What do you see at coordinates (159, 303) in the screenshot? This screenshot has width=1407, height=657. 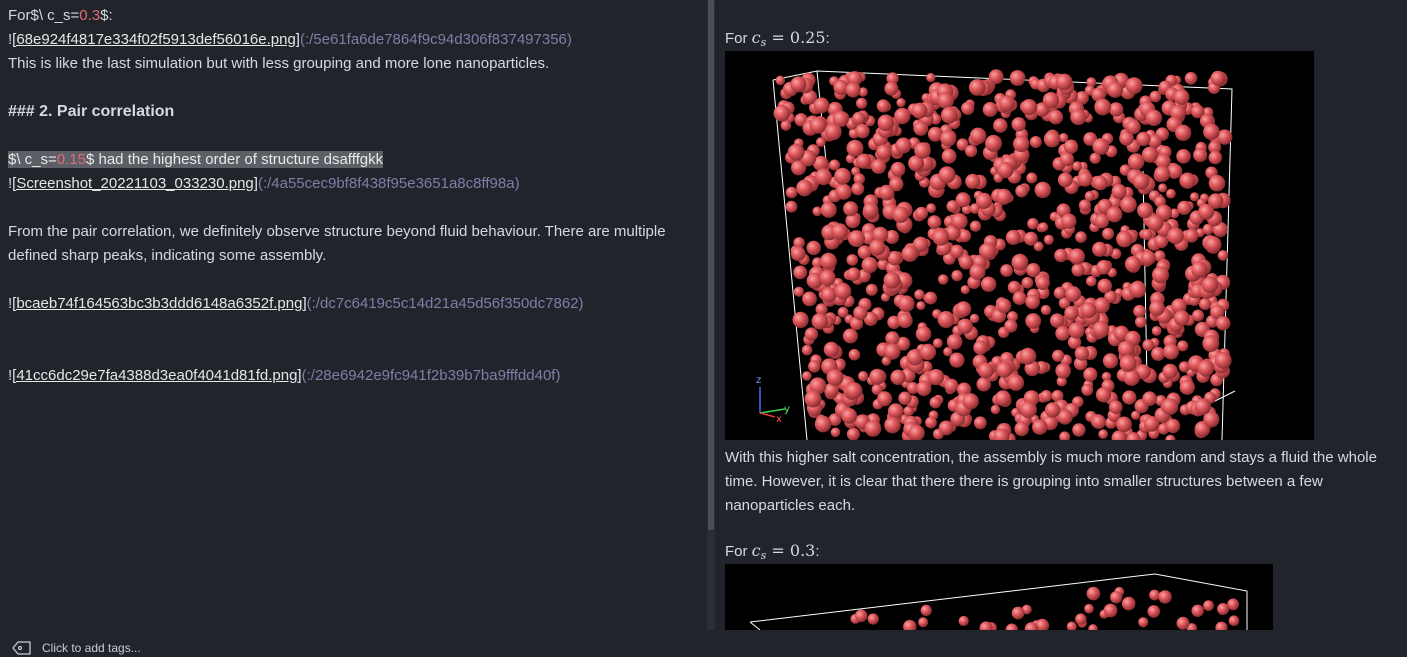 I see `image-link: [bcaeb74f164563bc3b3ddd6148a6352f.png]` at bounding box center [159, 303].